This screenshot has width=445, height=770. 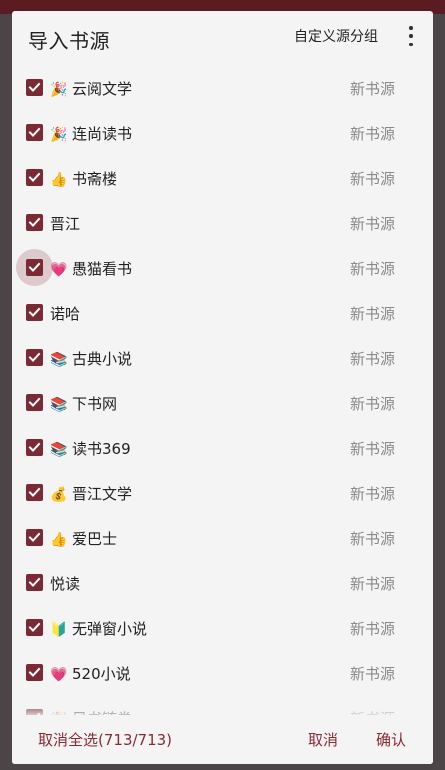 What do you see at coordinates (222, 313) in the screenshot?
I see `list-item: 诺哈 新书源` at bounding box center [222, 313].